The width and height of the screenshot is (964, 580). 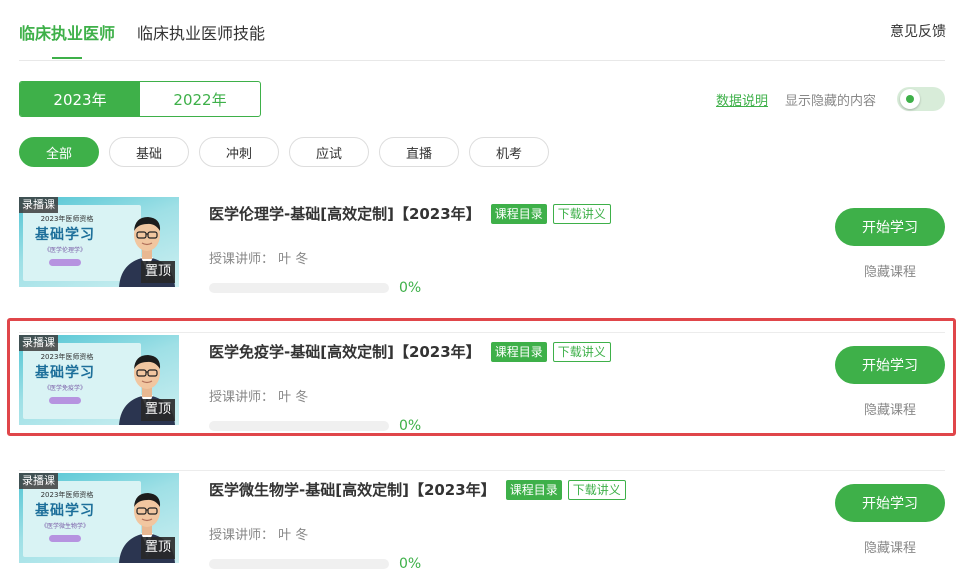 I want to click on filter-live: 直播, so click(x=419, y=152).